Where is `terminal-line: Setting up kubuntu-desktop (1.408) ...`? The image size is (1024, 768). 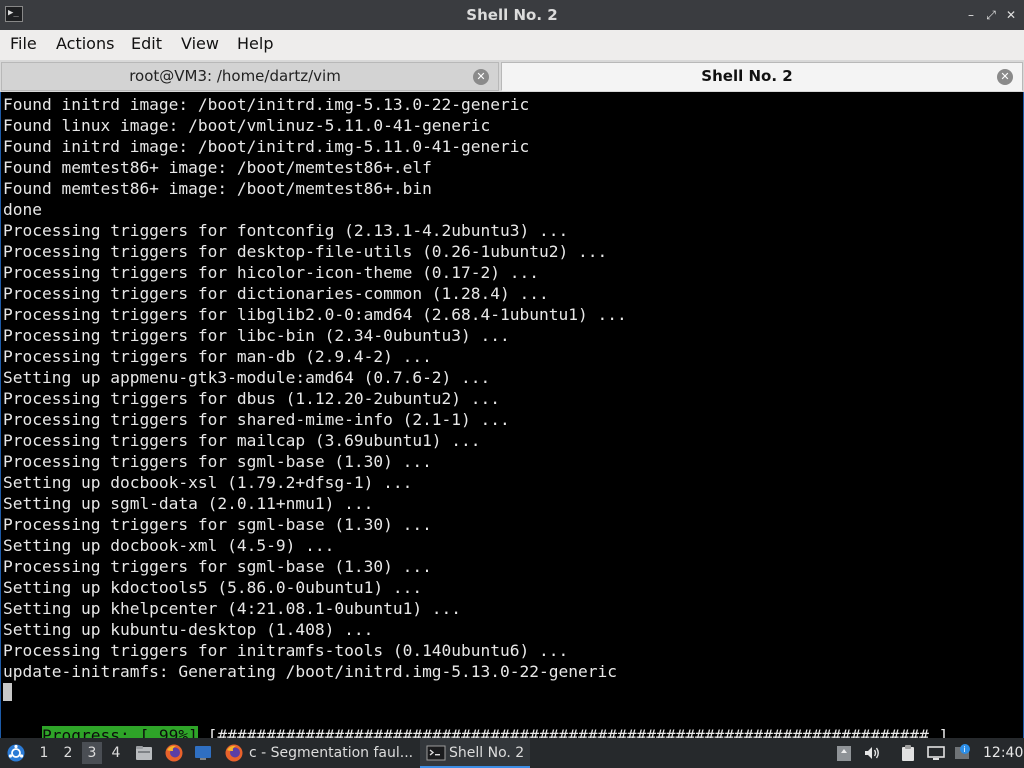
terminal-line: Setting up kubuntu-desktop (1.408) ... is located at coordinates (188, 629).